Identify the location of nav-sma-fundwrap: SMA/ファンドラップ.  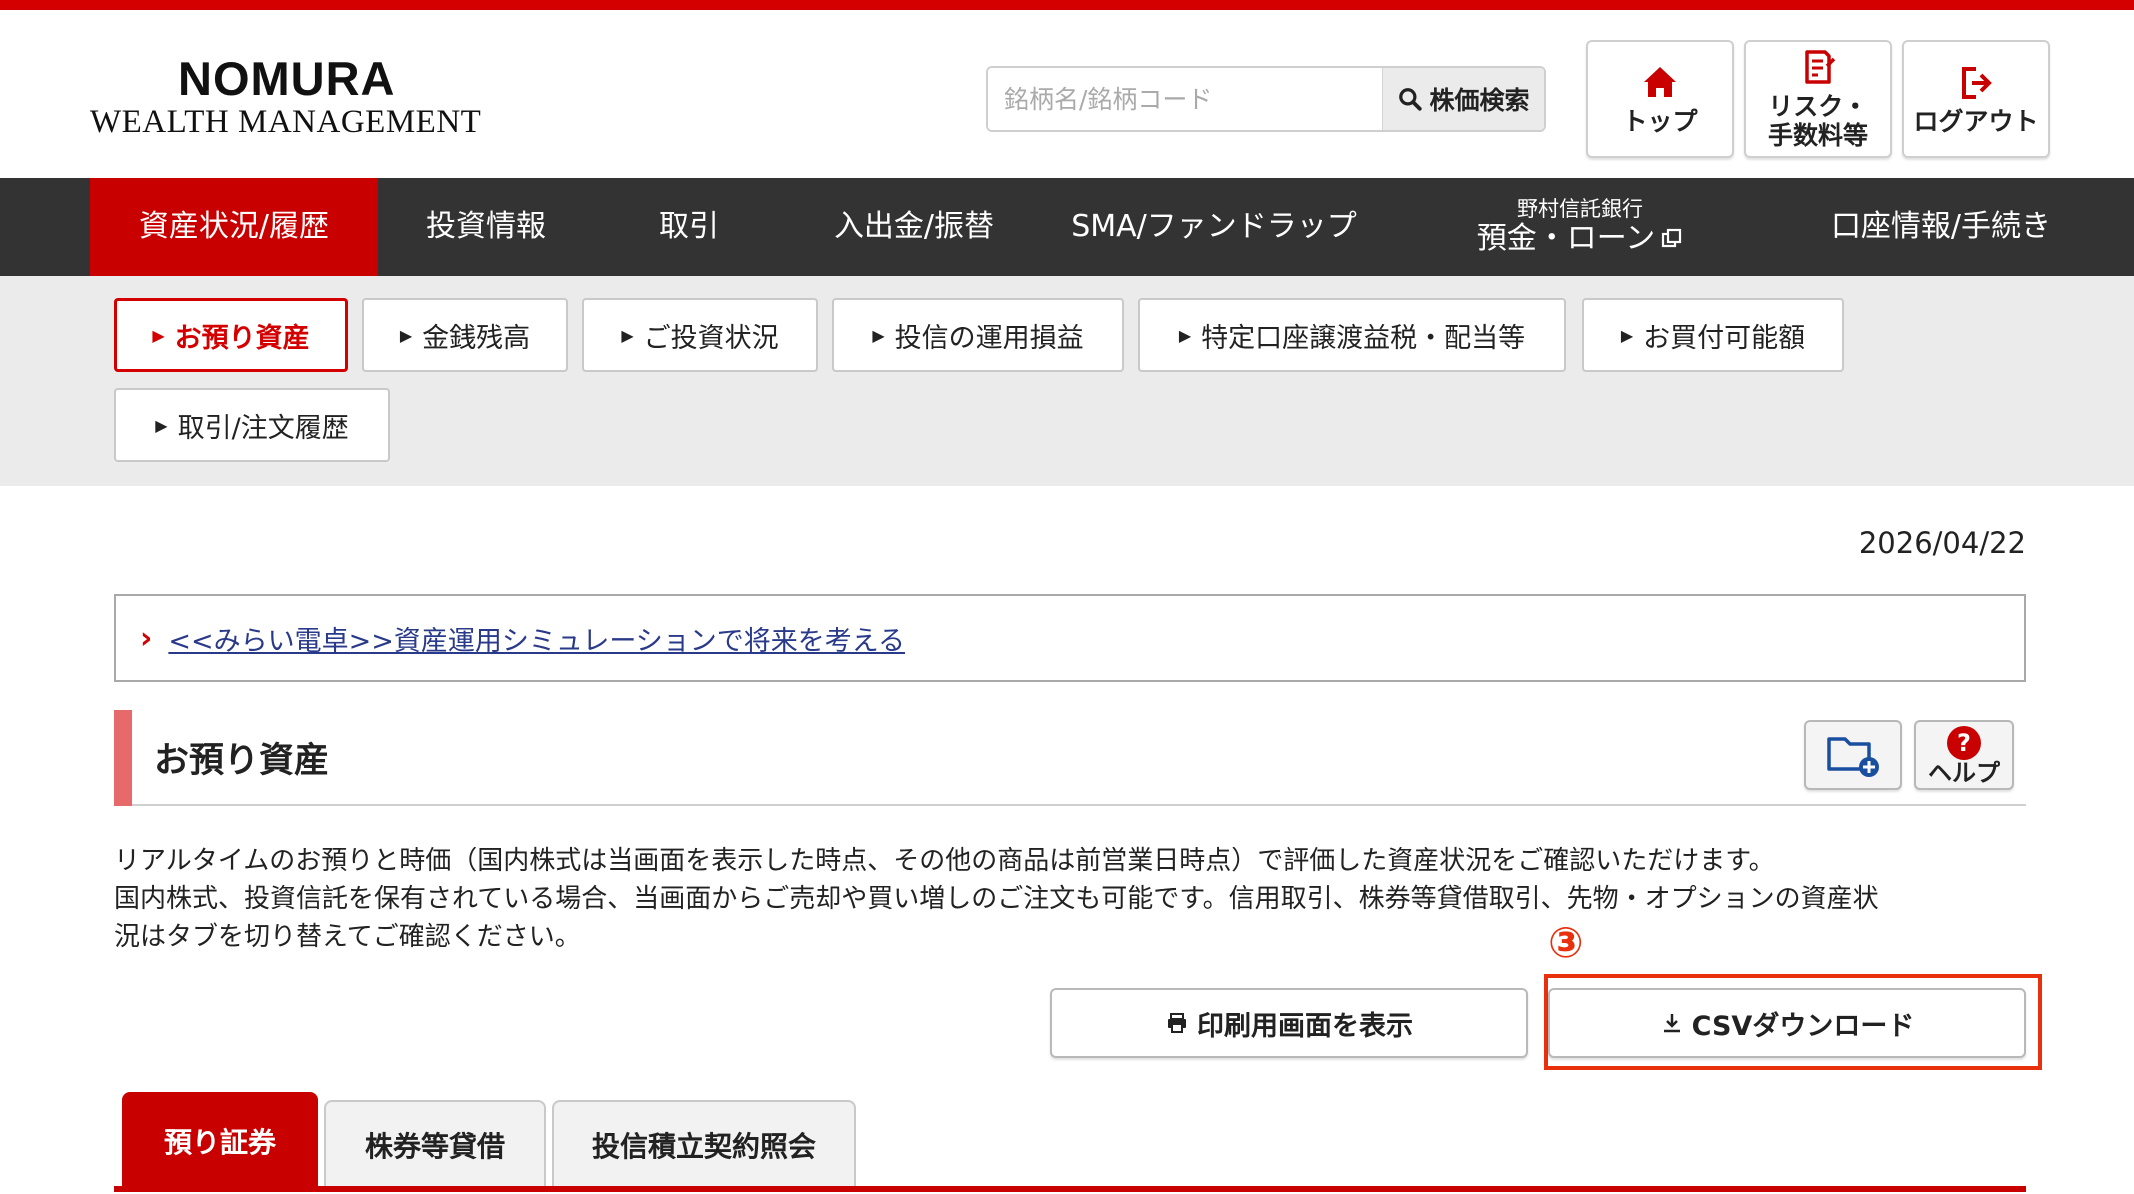
(1214, 227).